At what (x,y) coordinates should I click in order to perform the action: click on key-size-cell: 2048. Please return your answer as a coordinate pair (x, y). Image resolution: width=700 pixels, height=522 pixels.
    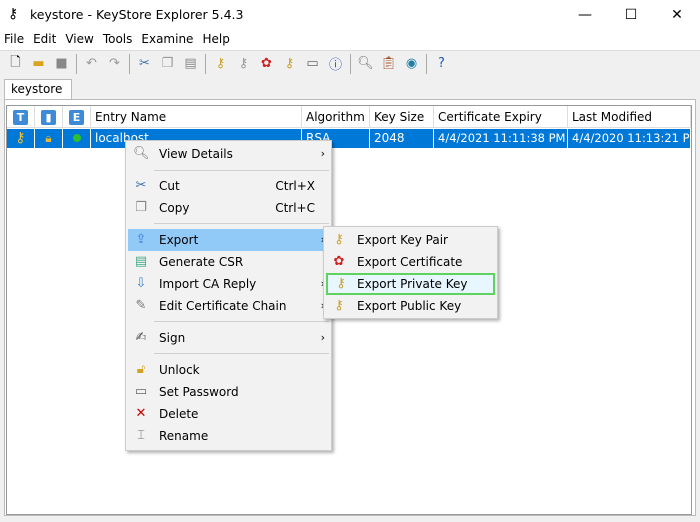
    Looking at the image, I should click on (402, 138).